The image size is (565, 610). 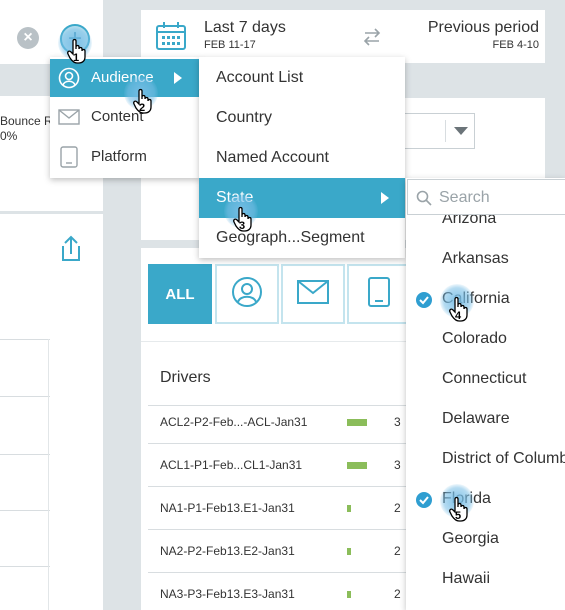 What do you see at coordinates (470, 538) in the screenshot?
I see `state-option-label: Georgia` at bounding box center [470, 538].